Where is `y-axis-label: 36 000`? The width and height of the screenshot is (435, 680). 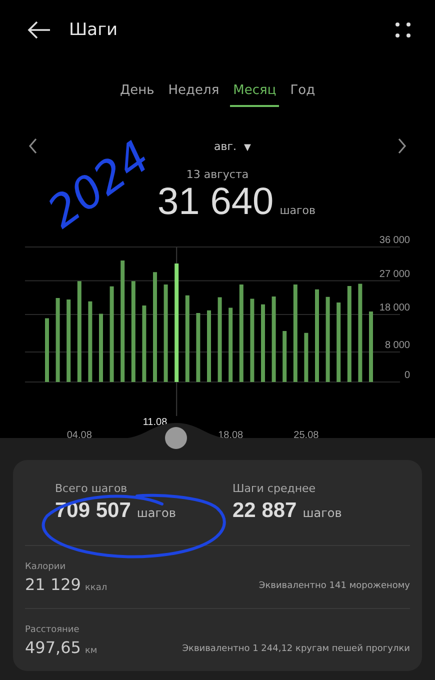
y-axis-label: 36 000 is located at coordinates (394, 241).